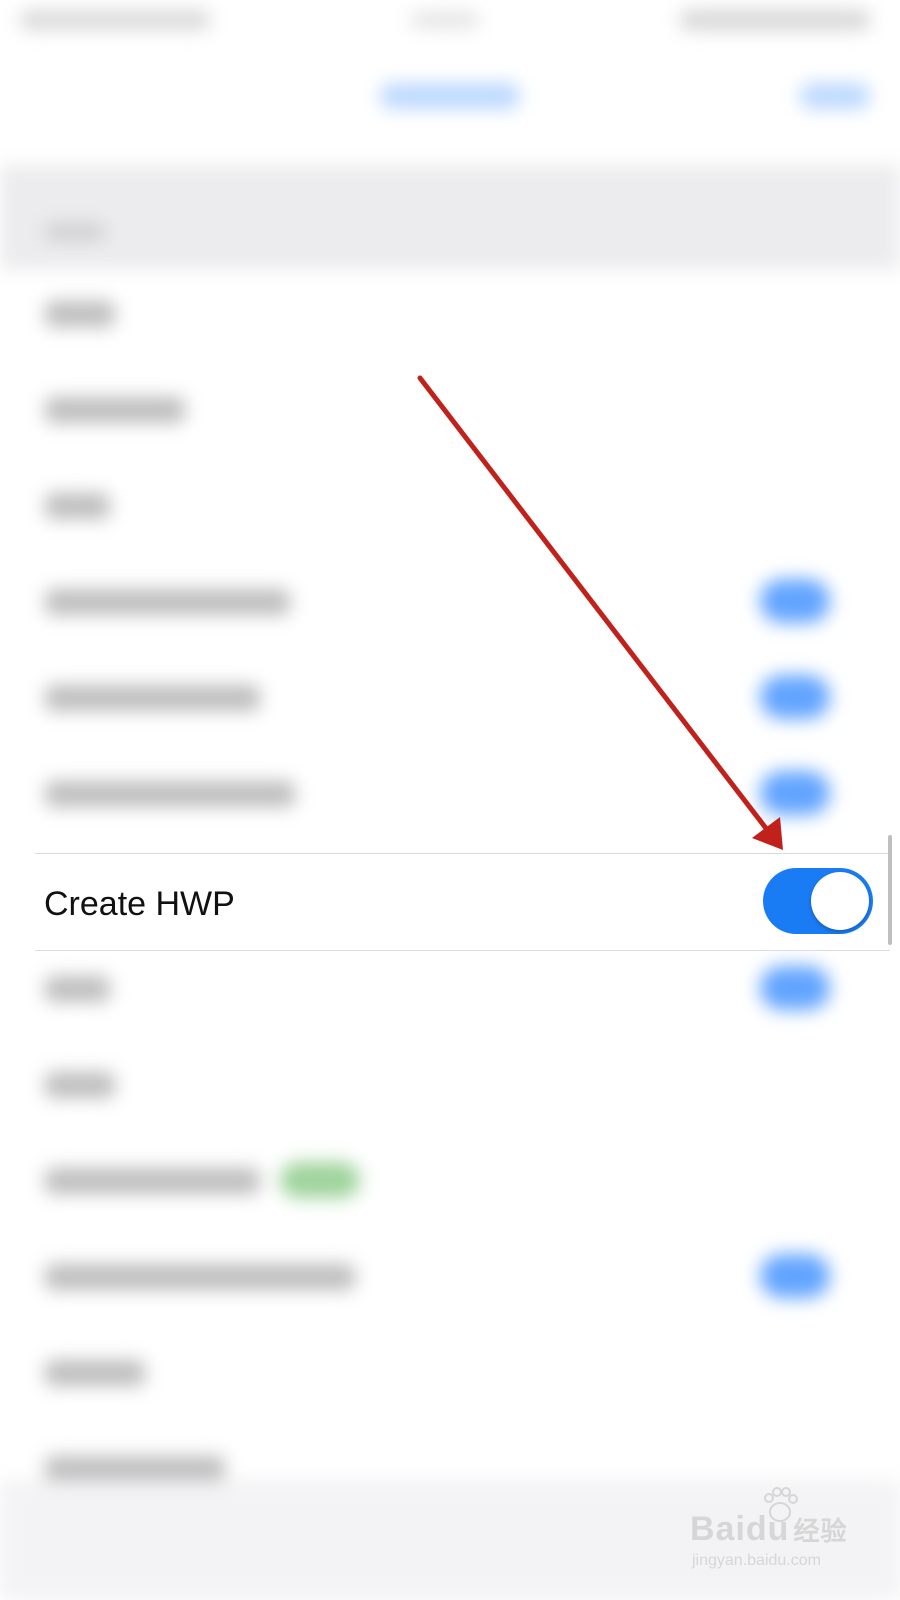 The height and width of the screenshot is (1600, 900). What do you see at coordinates (462, 902) in the screenshot?
I see `create-hwp-row: Create HWP` at bounding box center [462, 902].